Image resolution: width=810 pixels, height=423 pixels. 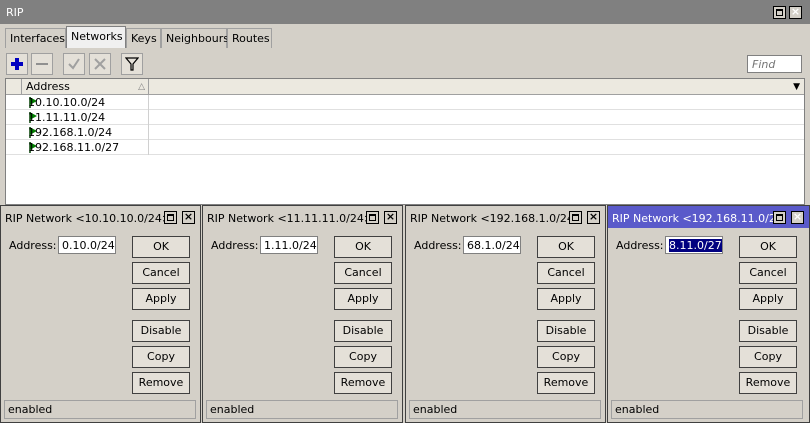 What do you see at coordinates (497, 218) in the screenshot?
I see `dialog-title: RIP Network <192.168.1.0/24>` at bounding box center [497, 218].